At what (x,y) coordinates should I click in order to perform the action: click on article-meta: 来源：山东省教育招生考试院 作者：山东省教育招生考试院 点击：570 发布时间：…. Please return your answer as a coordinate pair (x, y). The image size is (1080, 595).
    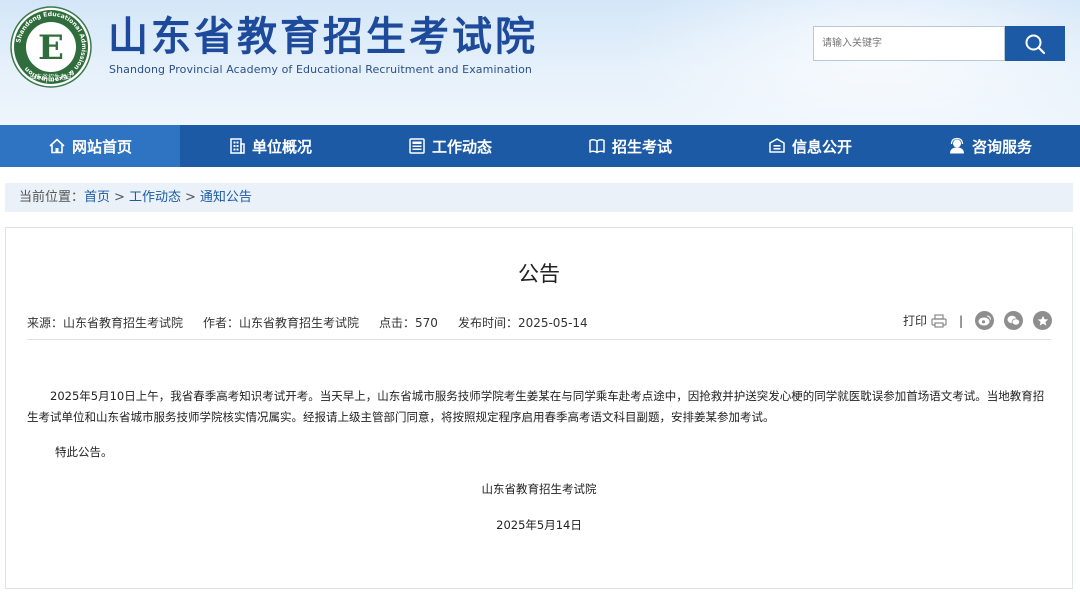
    Looking at the image, I should click on (307, 322).